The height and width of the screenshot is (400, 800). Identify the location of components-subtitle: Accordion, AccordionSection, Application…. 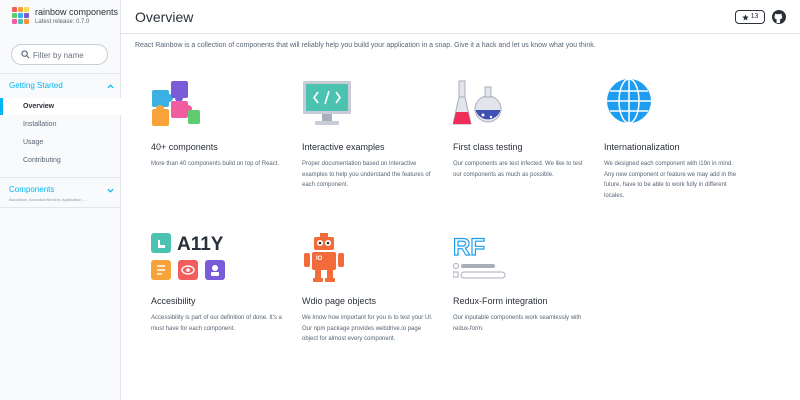
(48, 199).